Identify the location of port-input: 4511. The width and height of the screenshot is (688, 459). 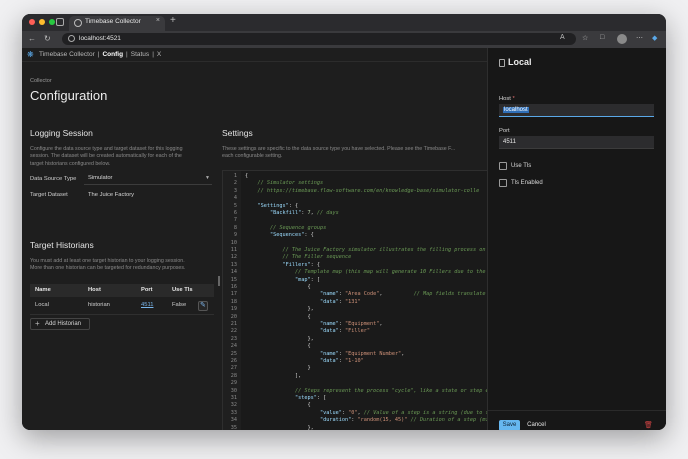
(576, 142).